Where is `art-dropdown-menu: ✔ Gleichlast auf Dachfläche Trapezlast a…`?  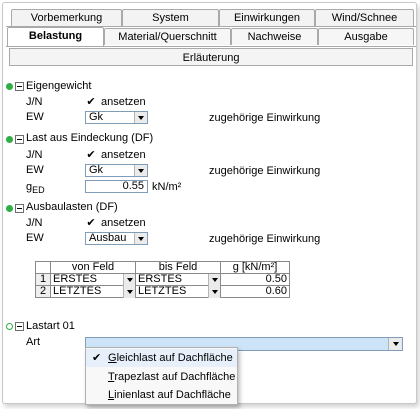
art-dropdown-menu: ✔ Gleichlast auf Dachfläche Trapezlast a… is located at coordinates (161, 376).